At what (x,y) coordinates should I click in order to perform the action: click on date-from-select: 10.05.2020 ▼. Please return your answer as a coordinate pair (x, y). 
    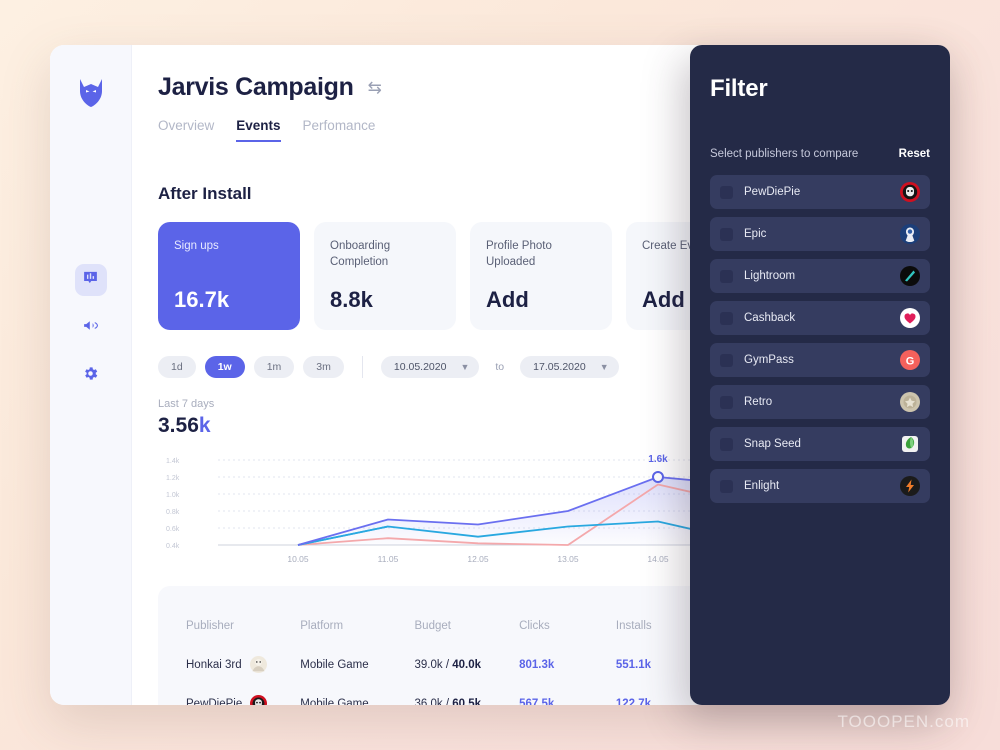
    Looking at the image, I should click on (430, 367).